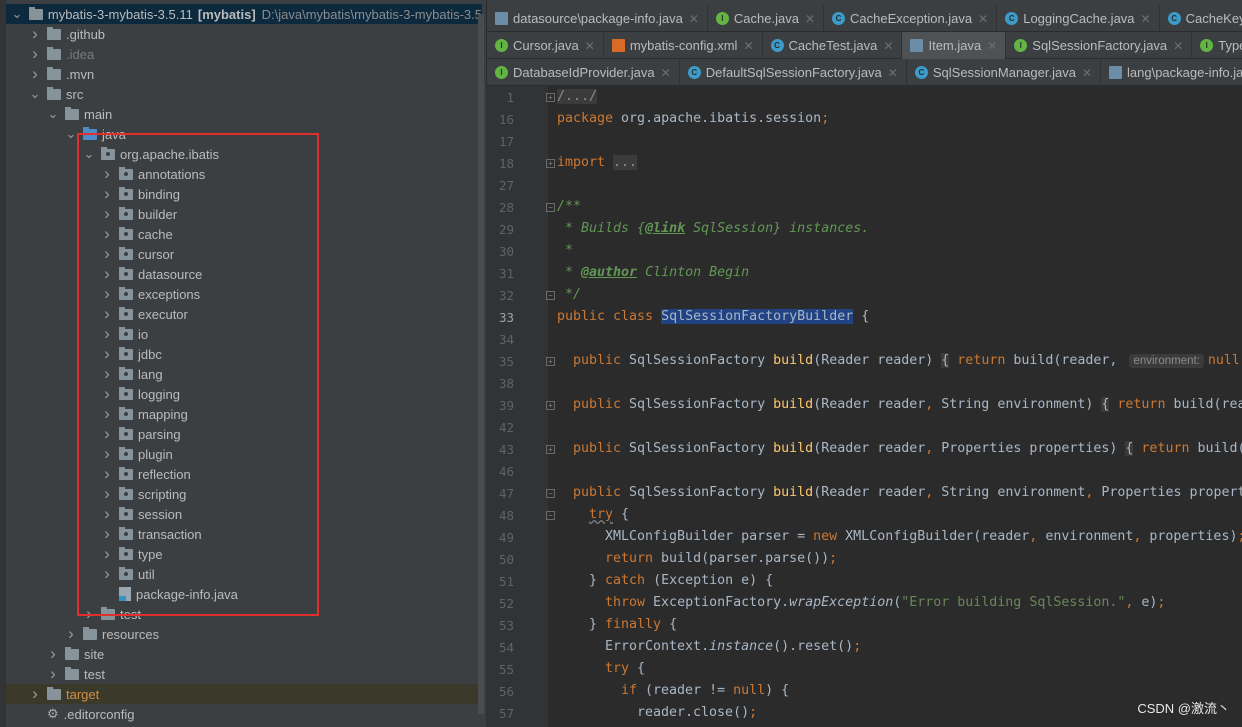  I want to click on tree-item: › binding, so click(244, 194).